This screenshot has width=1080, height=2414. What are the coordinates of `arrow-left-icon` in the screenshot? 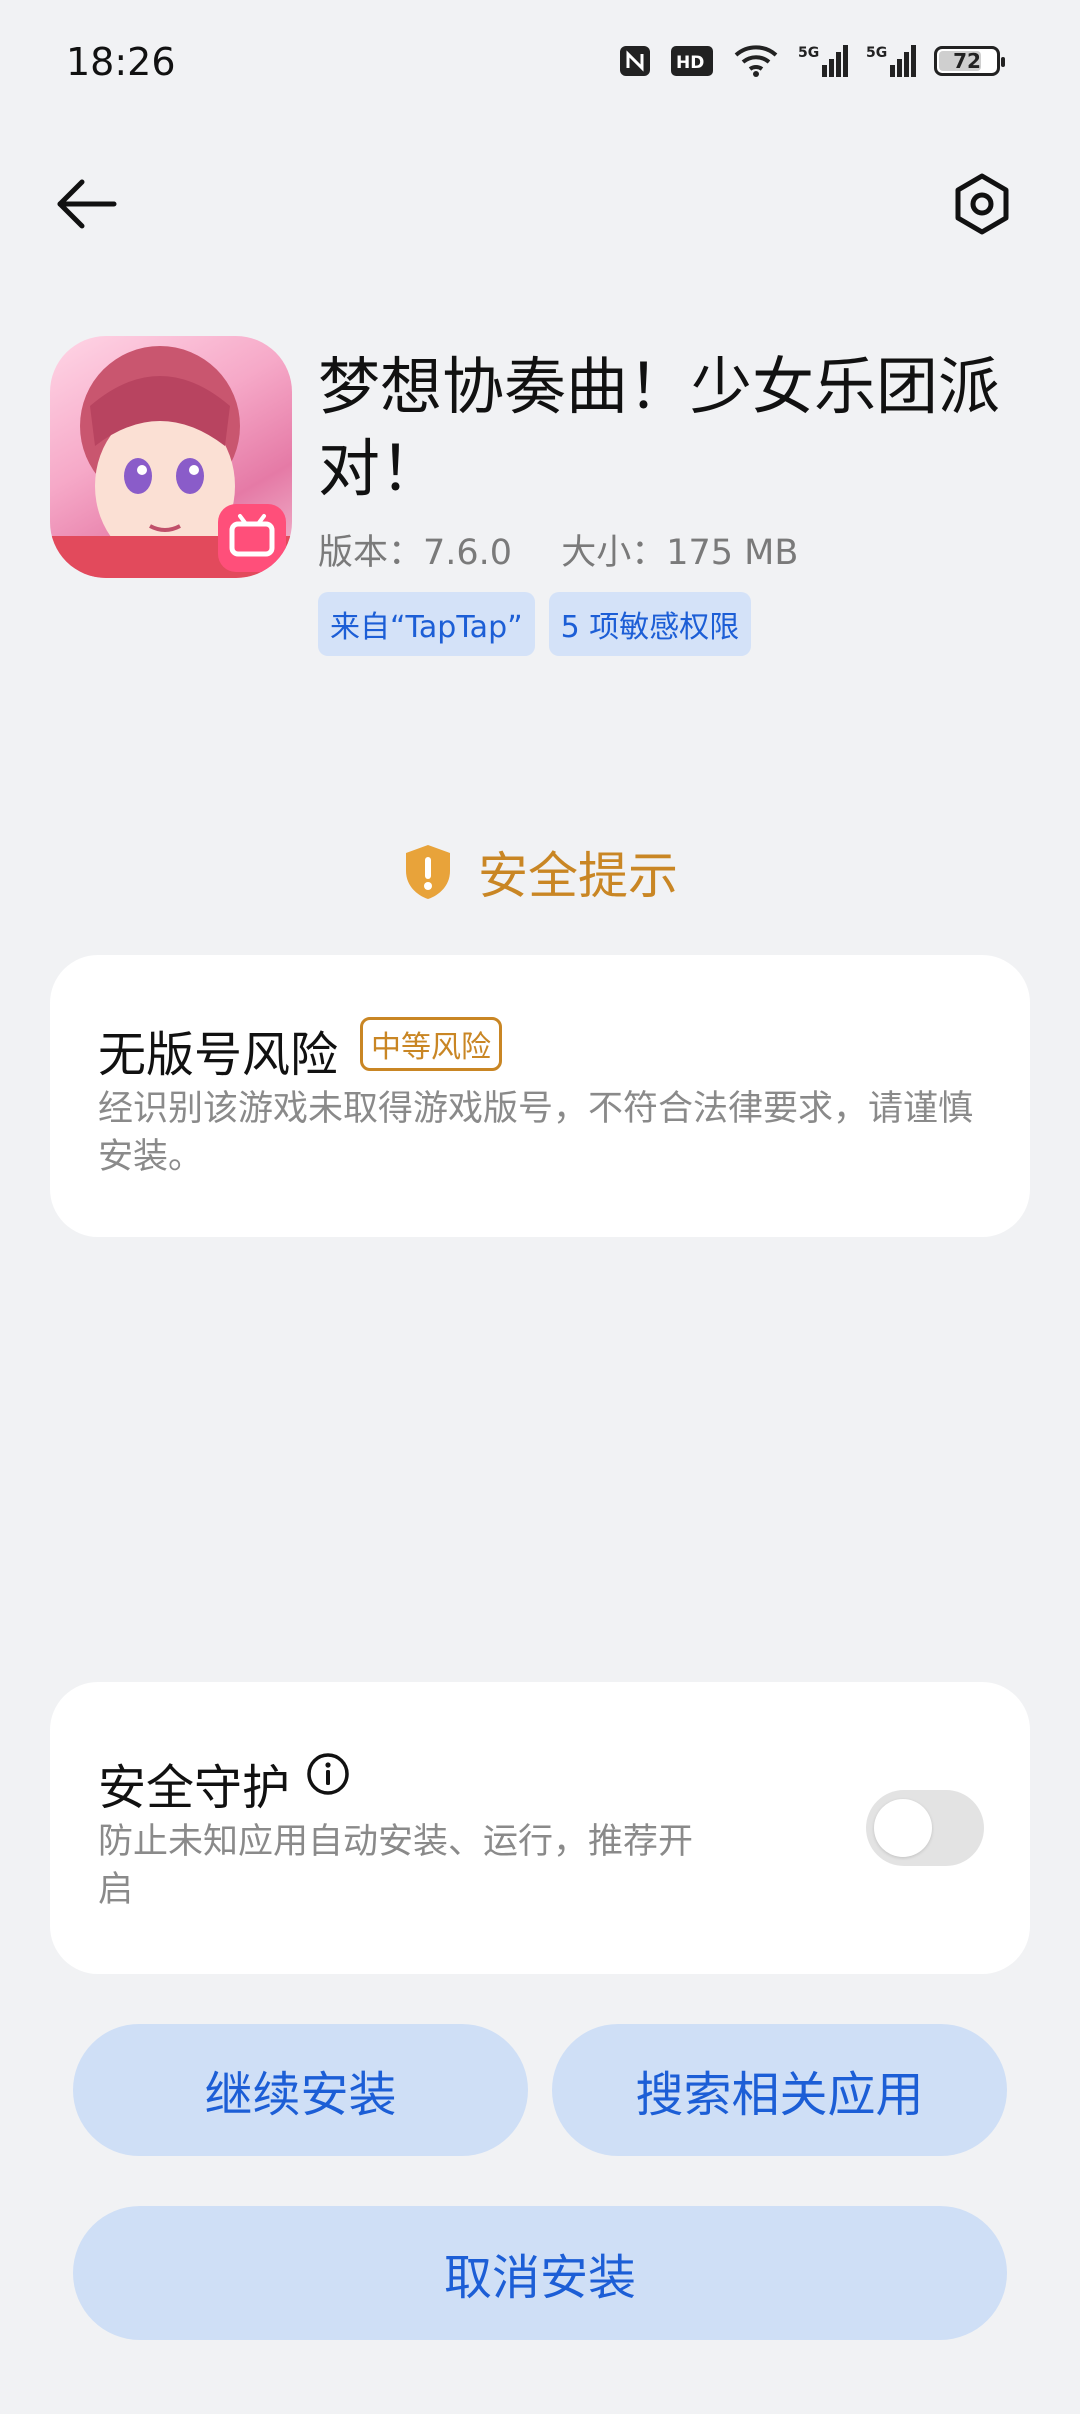 It's located at (87, 204).